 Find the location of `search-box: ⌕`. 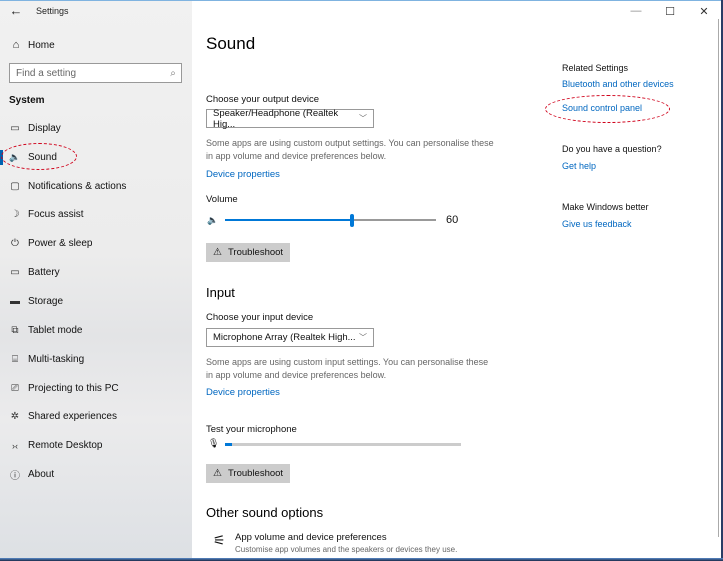

search-box: ⌕ is located at coordinates (95, 73).